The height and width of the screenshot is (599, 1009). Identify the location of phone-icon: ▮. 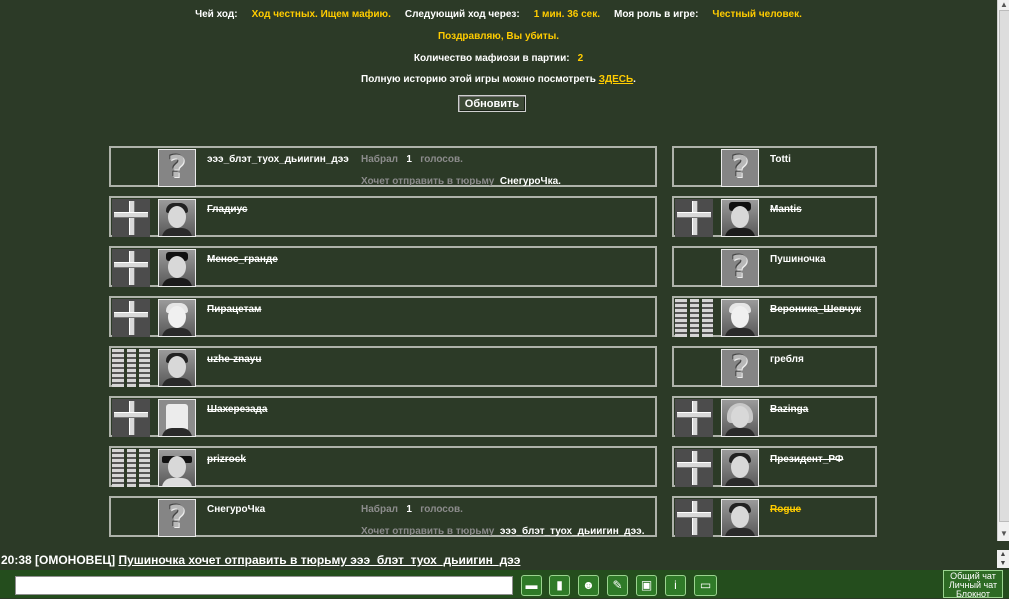
(559, 585).